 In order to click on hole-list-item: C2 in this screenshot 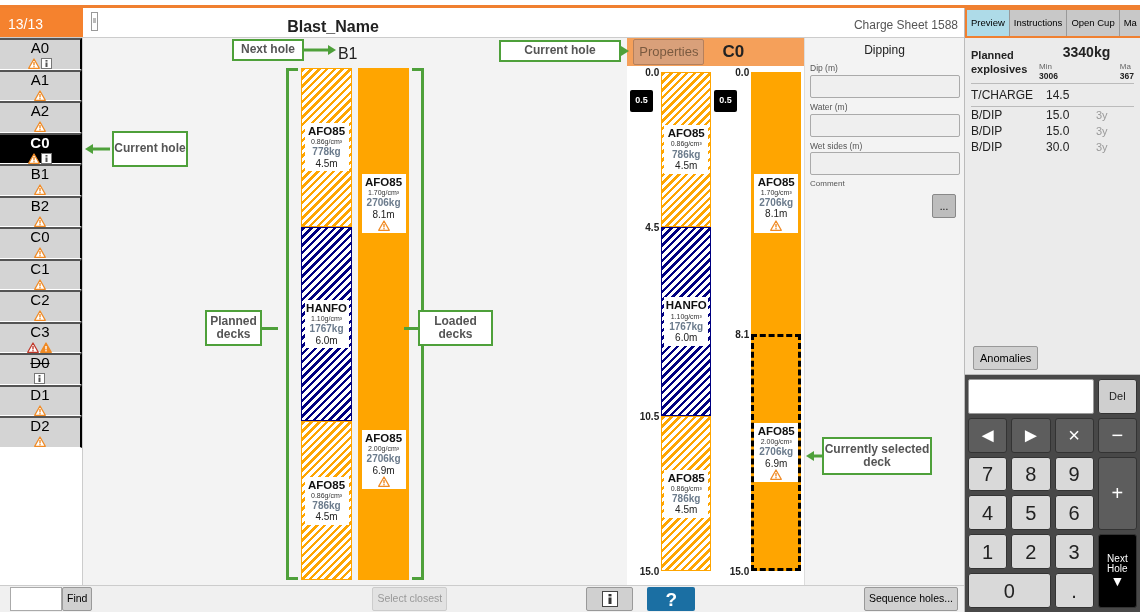, I will do `click(41, 306)`.